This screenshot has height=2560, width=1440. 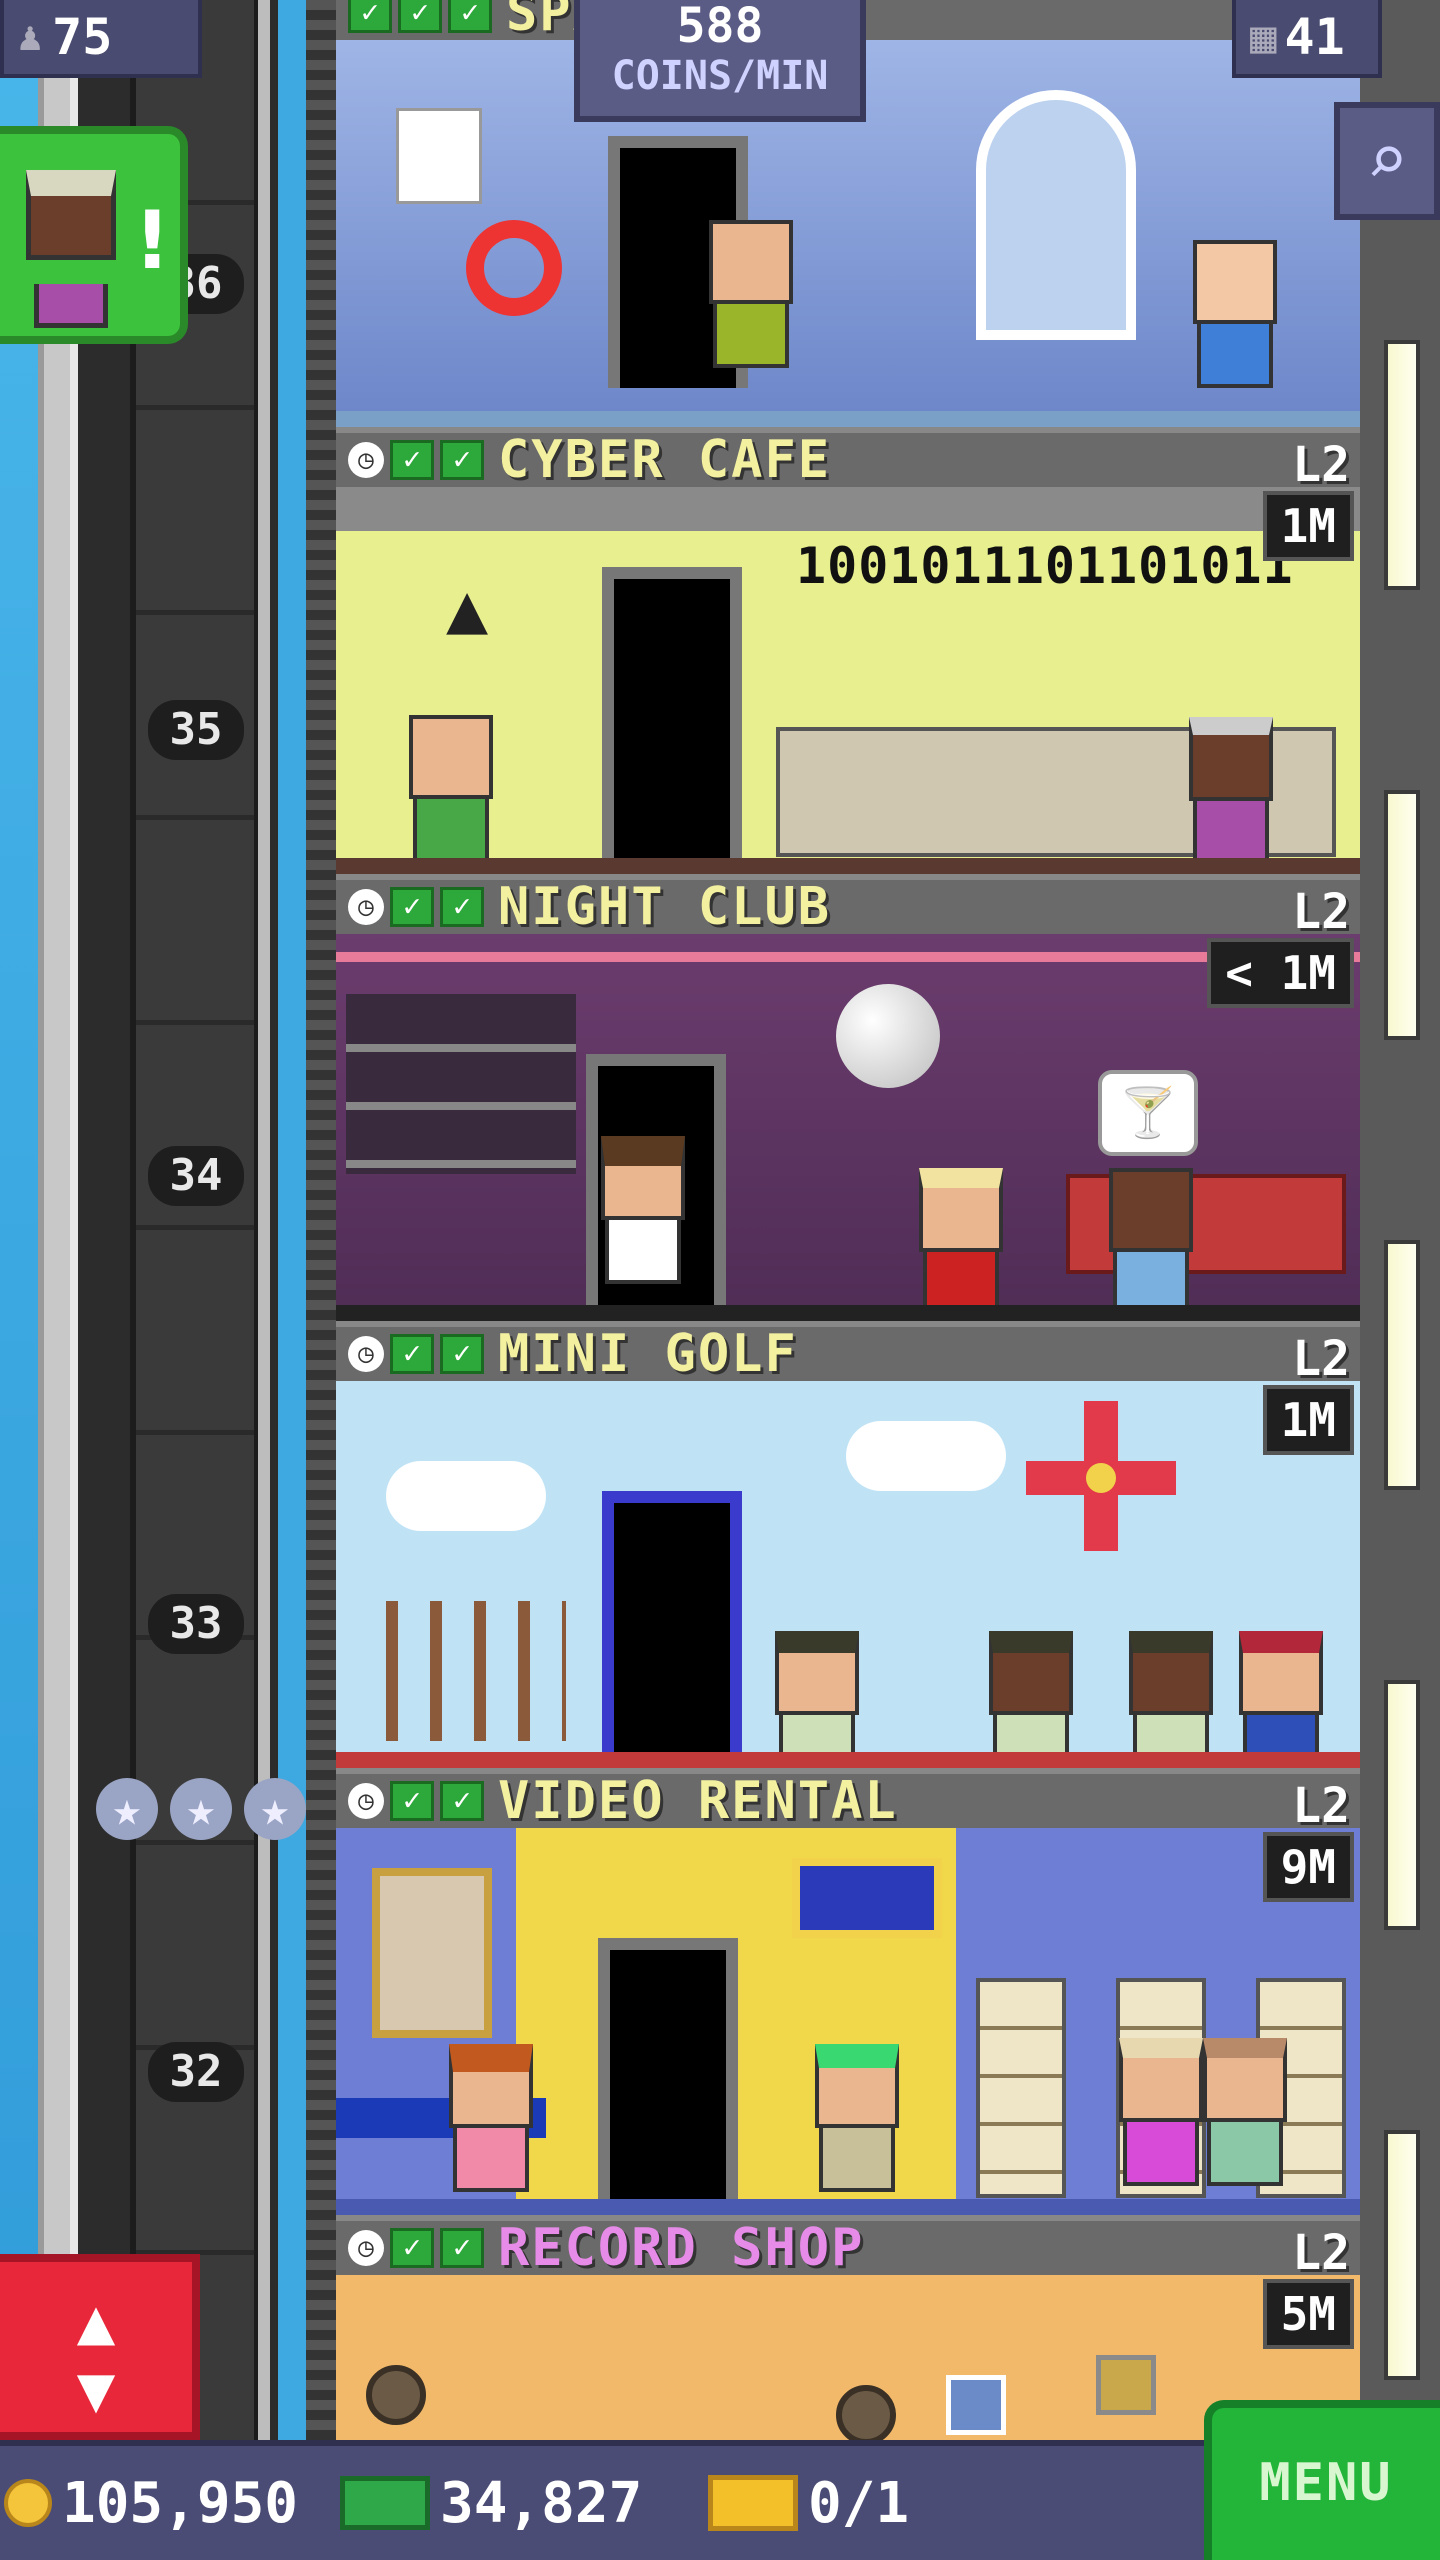 What do you see at coordinates (848, 460) in the screenshot?
I see `floor-header: ◷ ✓ ✓ CYBER CAFE L2` at bounding box center [848, 460].